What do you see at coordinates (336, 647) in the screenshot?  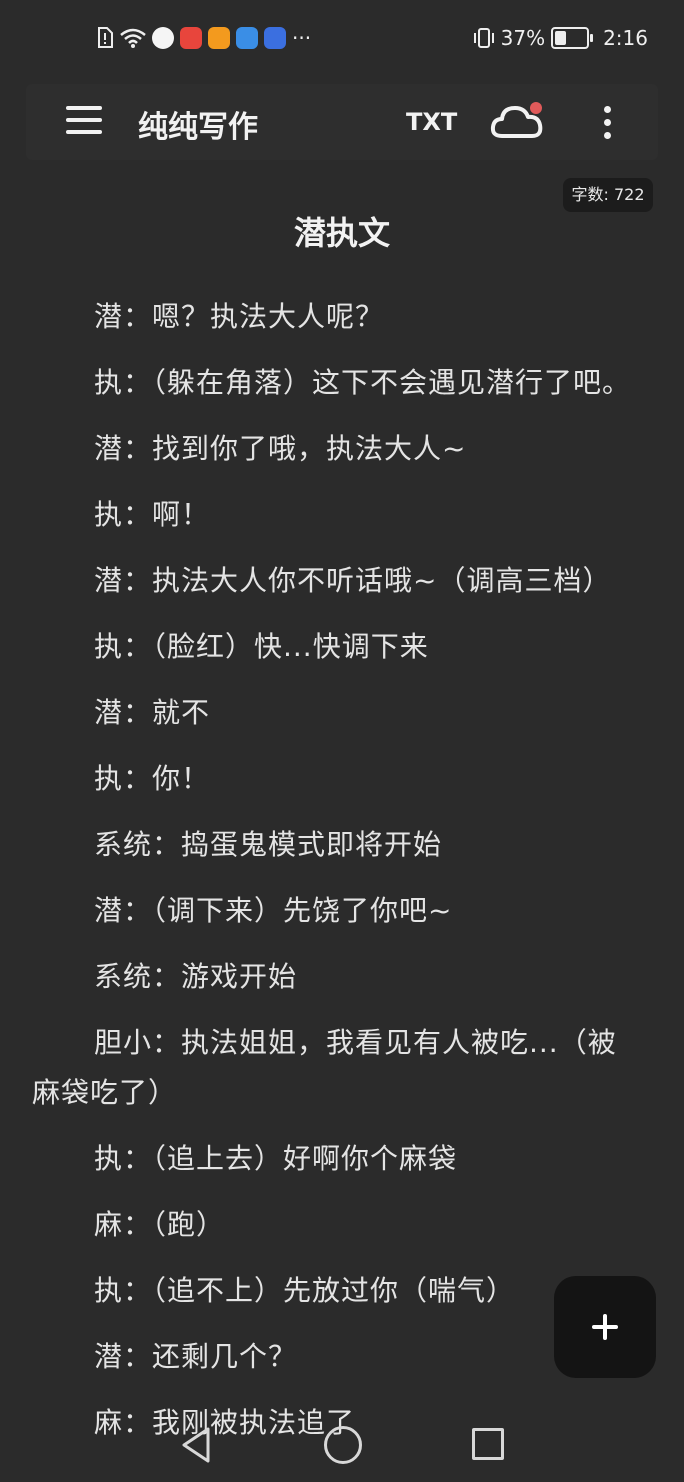 I see `paragraph: 执：（脸红）快...快调下来` at bounding box center [336, 647].